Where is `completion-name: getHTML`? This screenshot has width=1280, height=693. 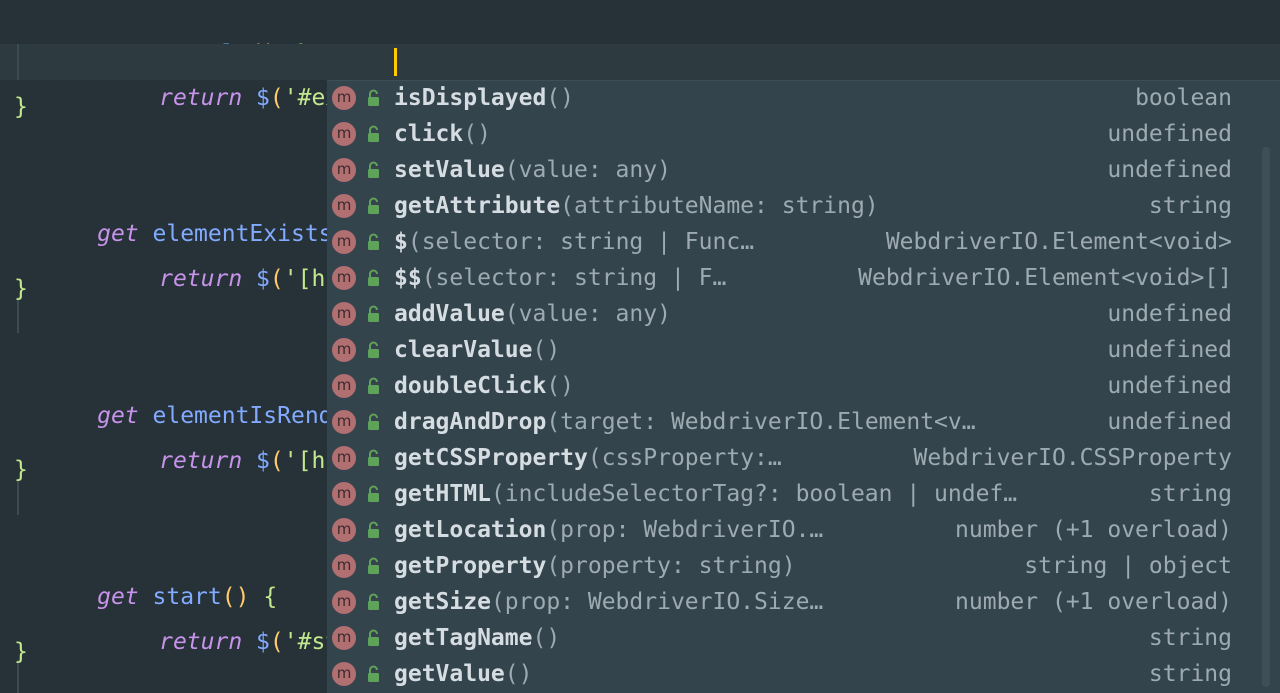
completion-name: getHTML is located at coordinates (442, 494).